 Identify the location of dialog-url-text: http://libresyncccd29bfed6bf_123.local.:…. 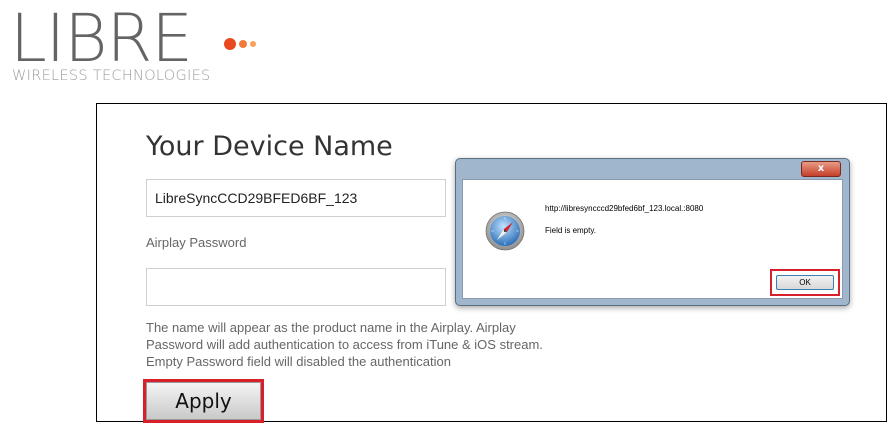
(624, 208).